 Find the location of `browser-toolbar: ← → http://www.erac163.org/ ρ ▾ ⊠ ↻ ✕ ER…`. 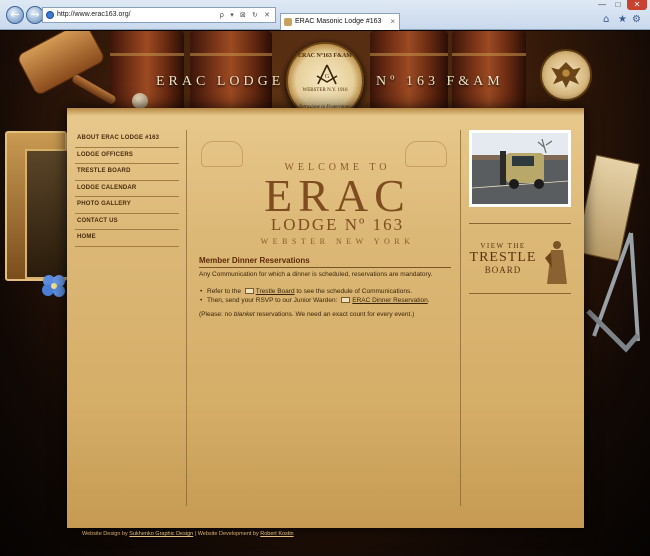

browser-toolbar: ← → http://www.erac163.org/ ρ ▾ ⊠ ↻ ✕ ER… is located at coordinates (325, 15).